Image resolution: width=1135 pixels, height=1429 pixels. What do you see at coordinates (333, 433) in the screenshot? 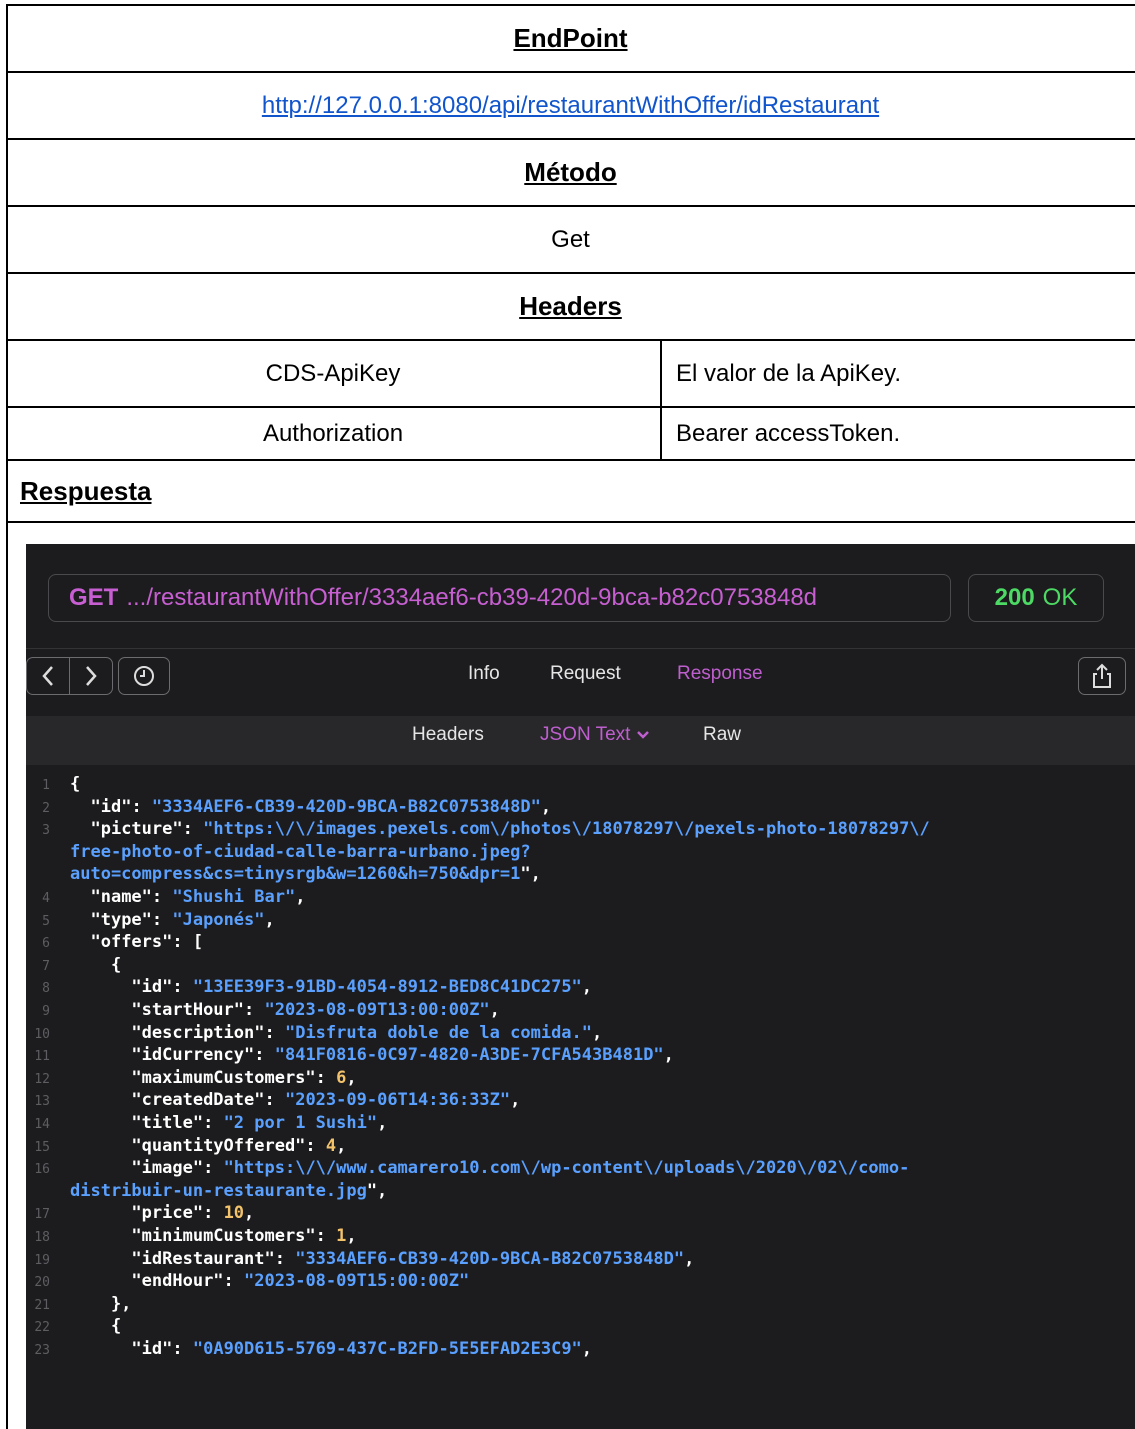
I see `header-name-cell: Authorization` at bounding box center [333, 433].